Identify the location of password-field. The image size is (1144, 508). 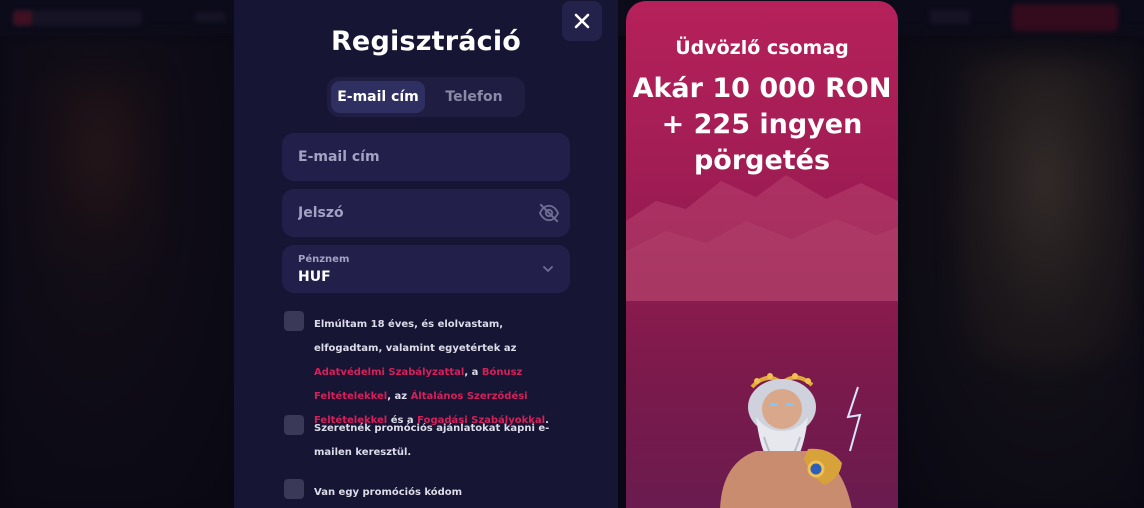
(426, 213).